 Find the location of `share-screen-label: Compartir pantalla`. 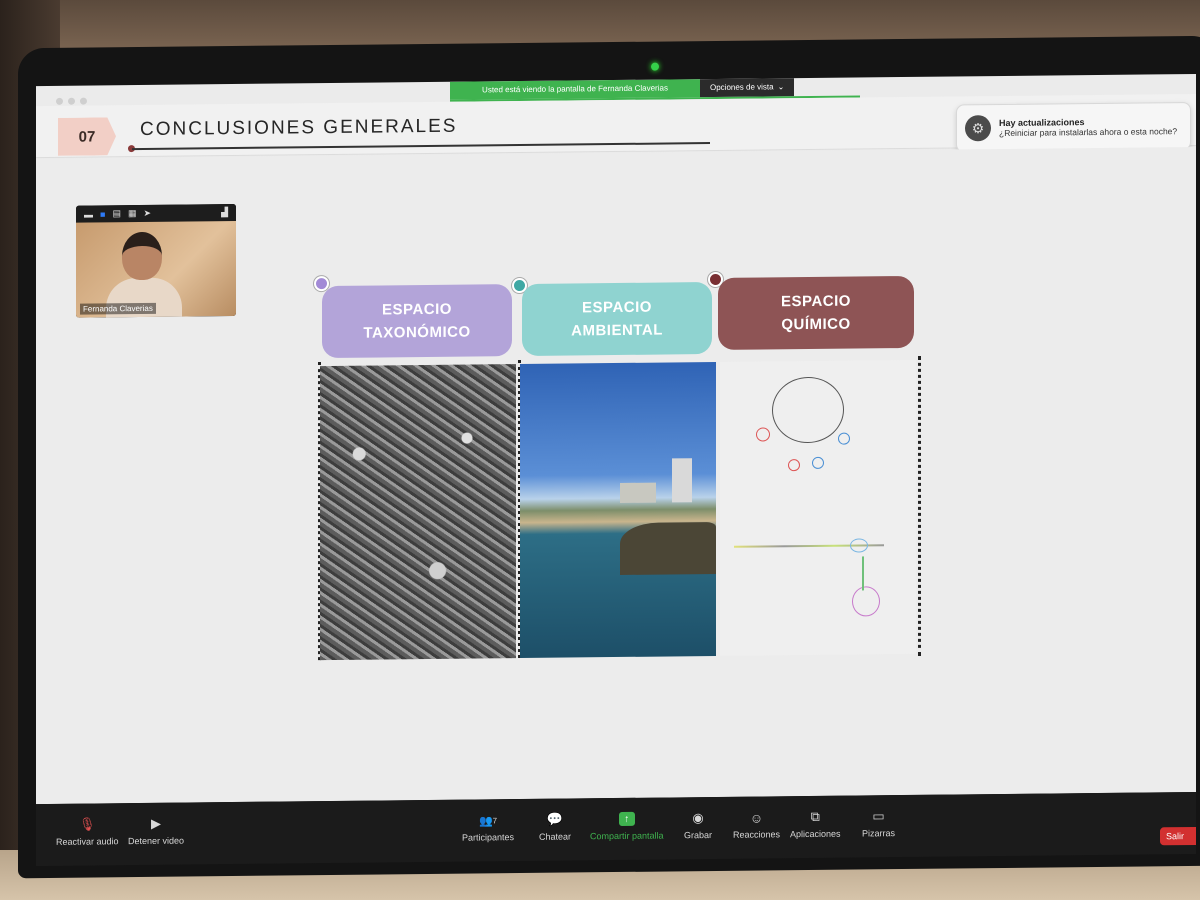

share-screen-label: Compartir pantalla is located at coordinates (627, 836).